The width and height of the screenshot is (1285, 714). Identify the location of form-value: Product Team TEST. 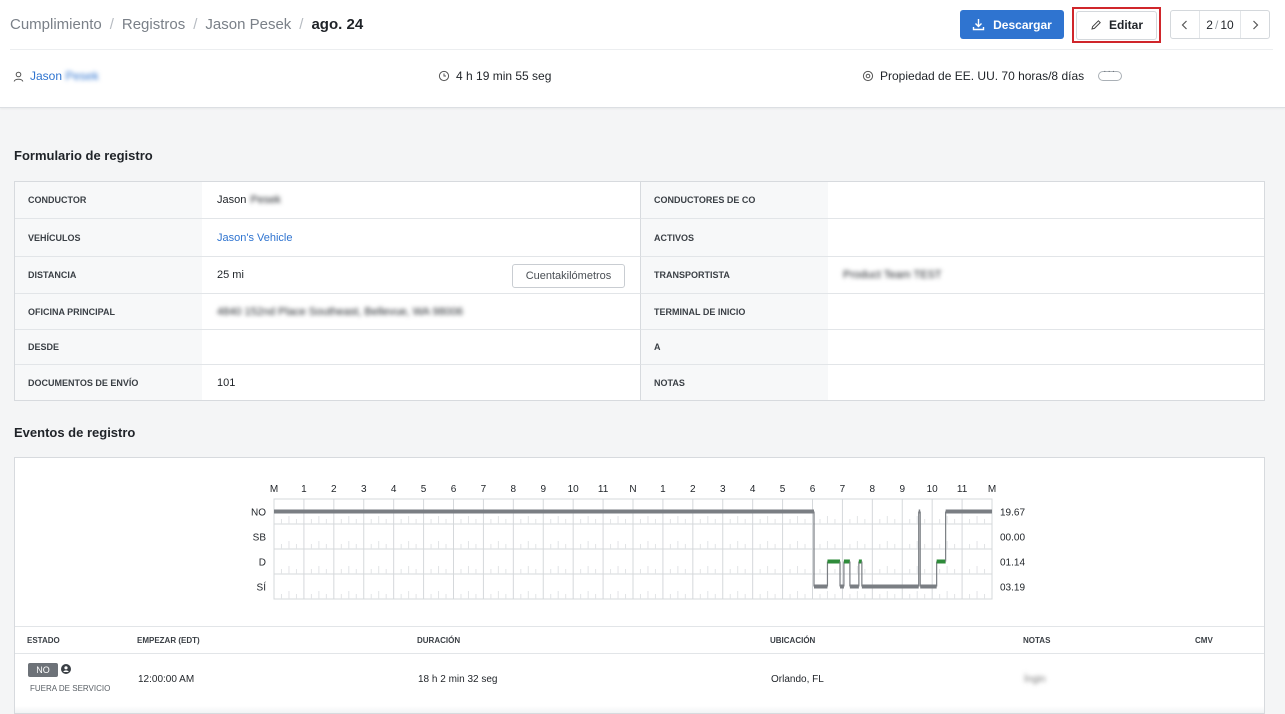
(1046, 275).